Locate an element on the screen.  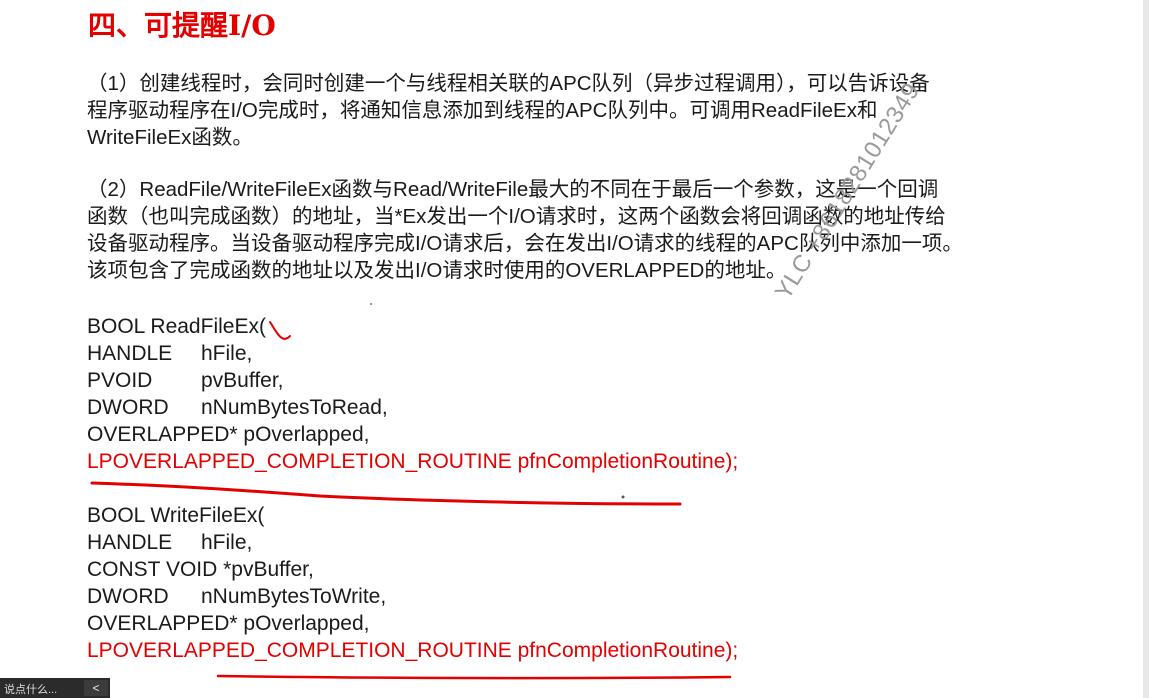
code-signature: BOOL WriteFileEx( is located at coordinates (176, 515).